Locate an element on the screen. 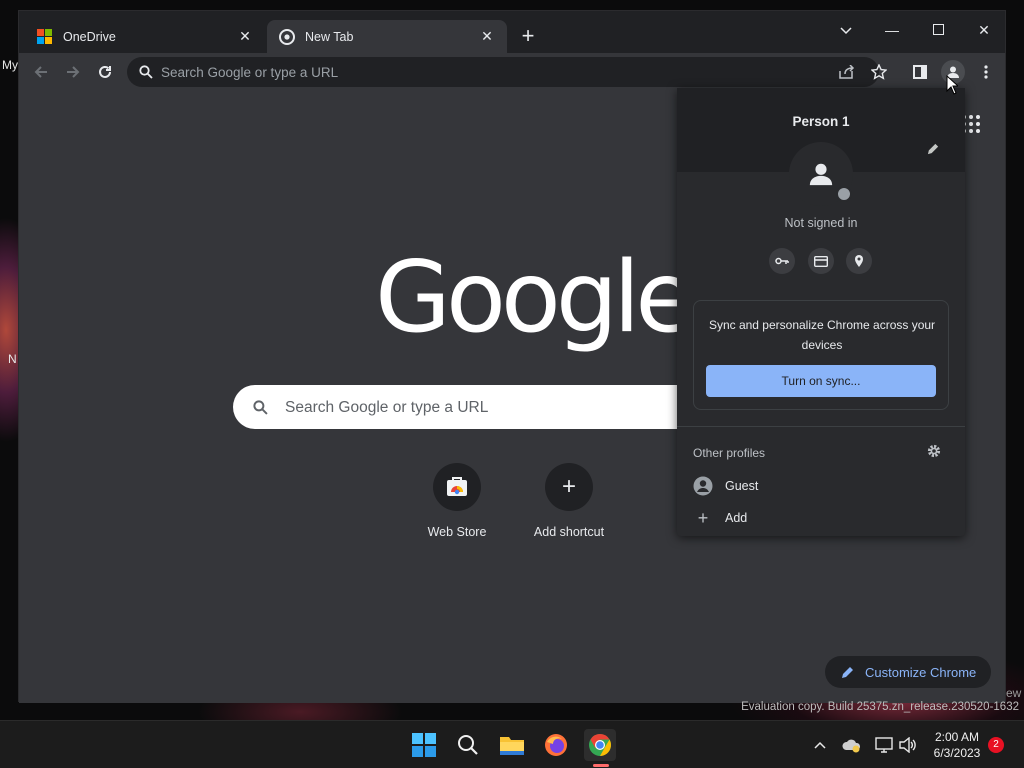  key-icon is located at coordinates (782, 261).